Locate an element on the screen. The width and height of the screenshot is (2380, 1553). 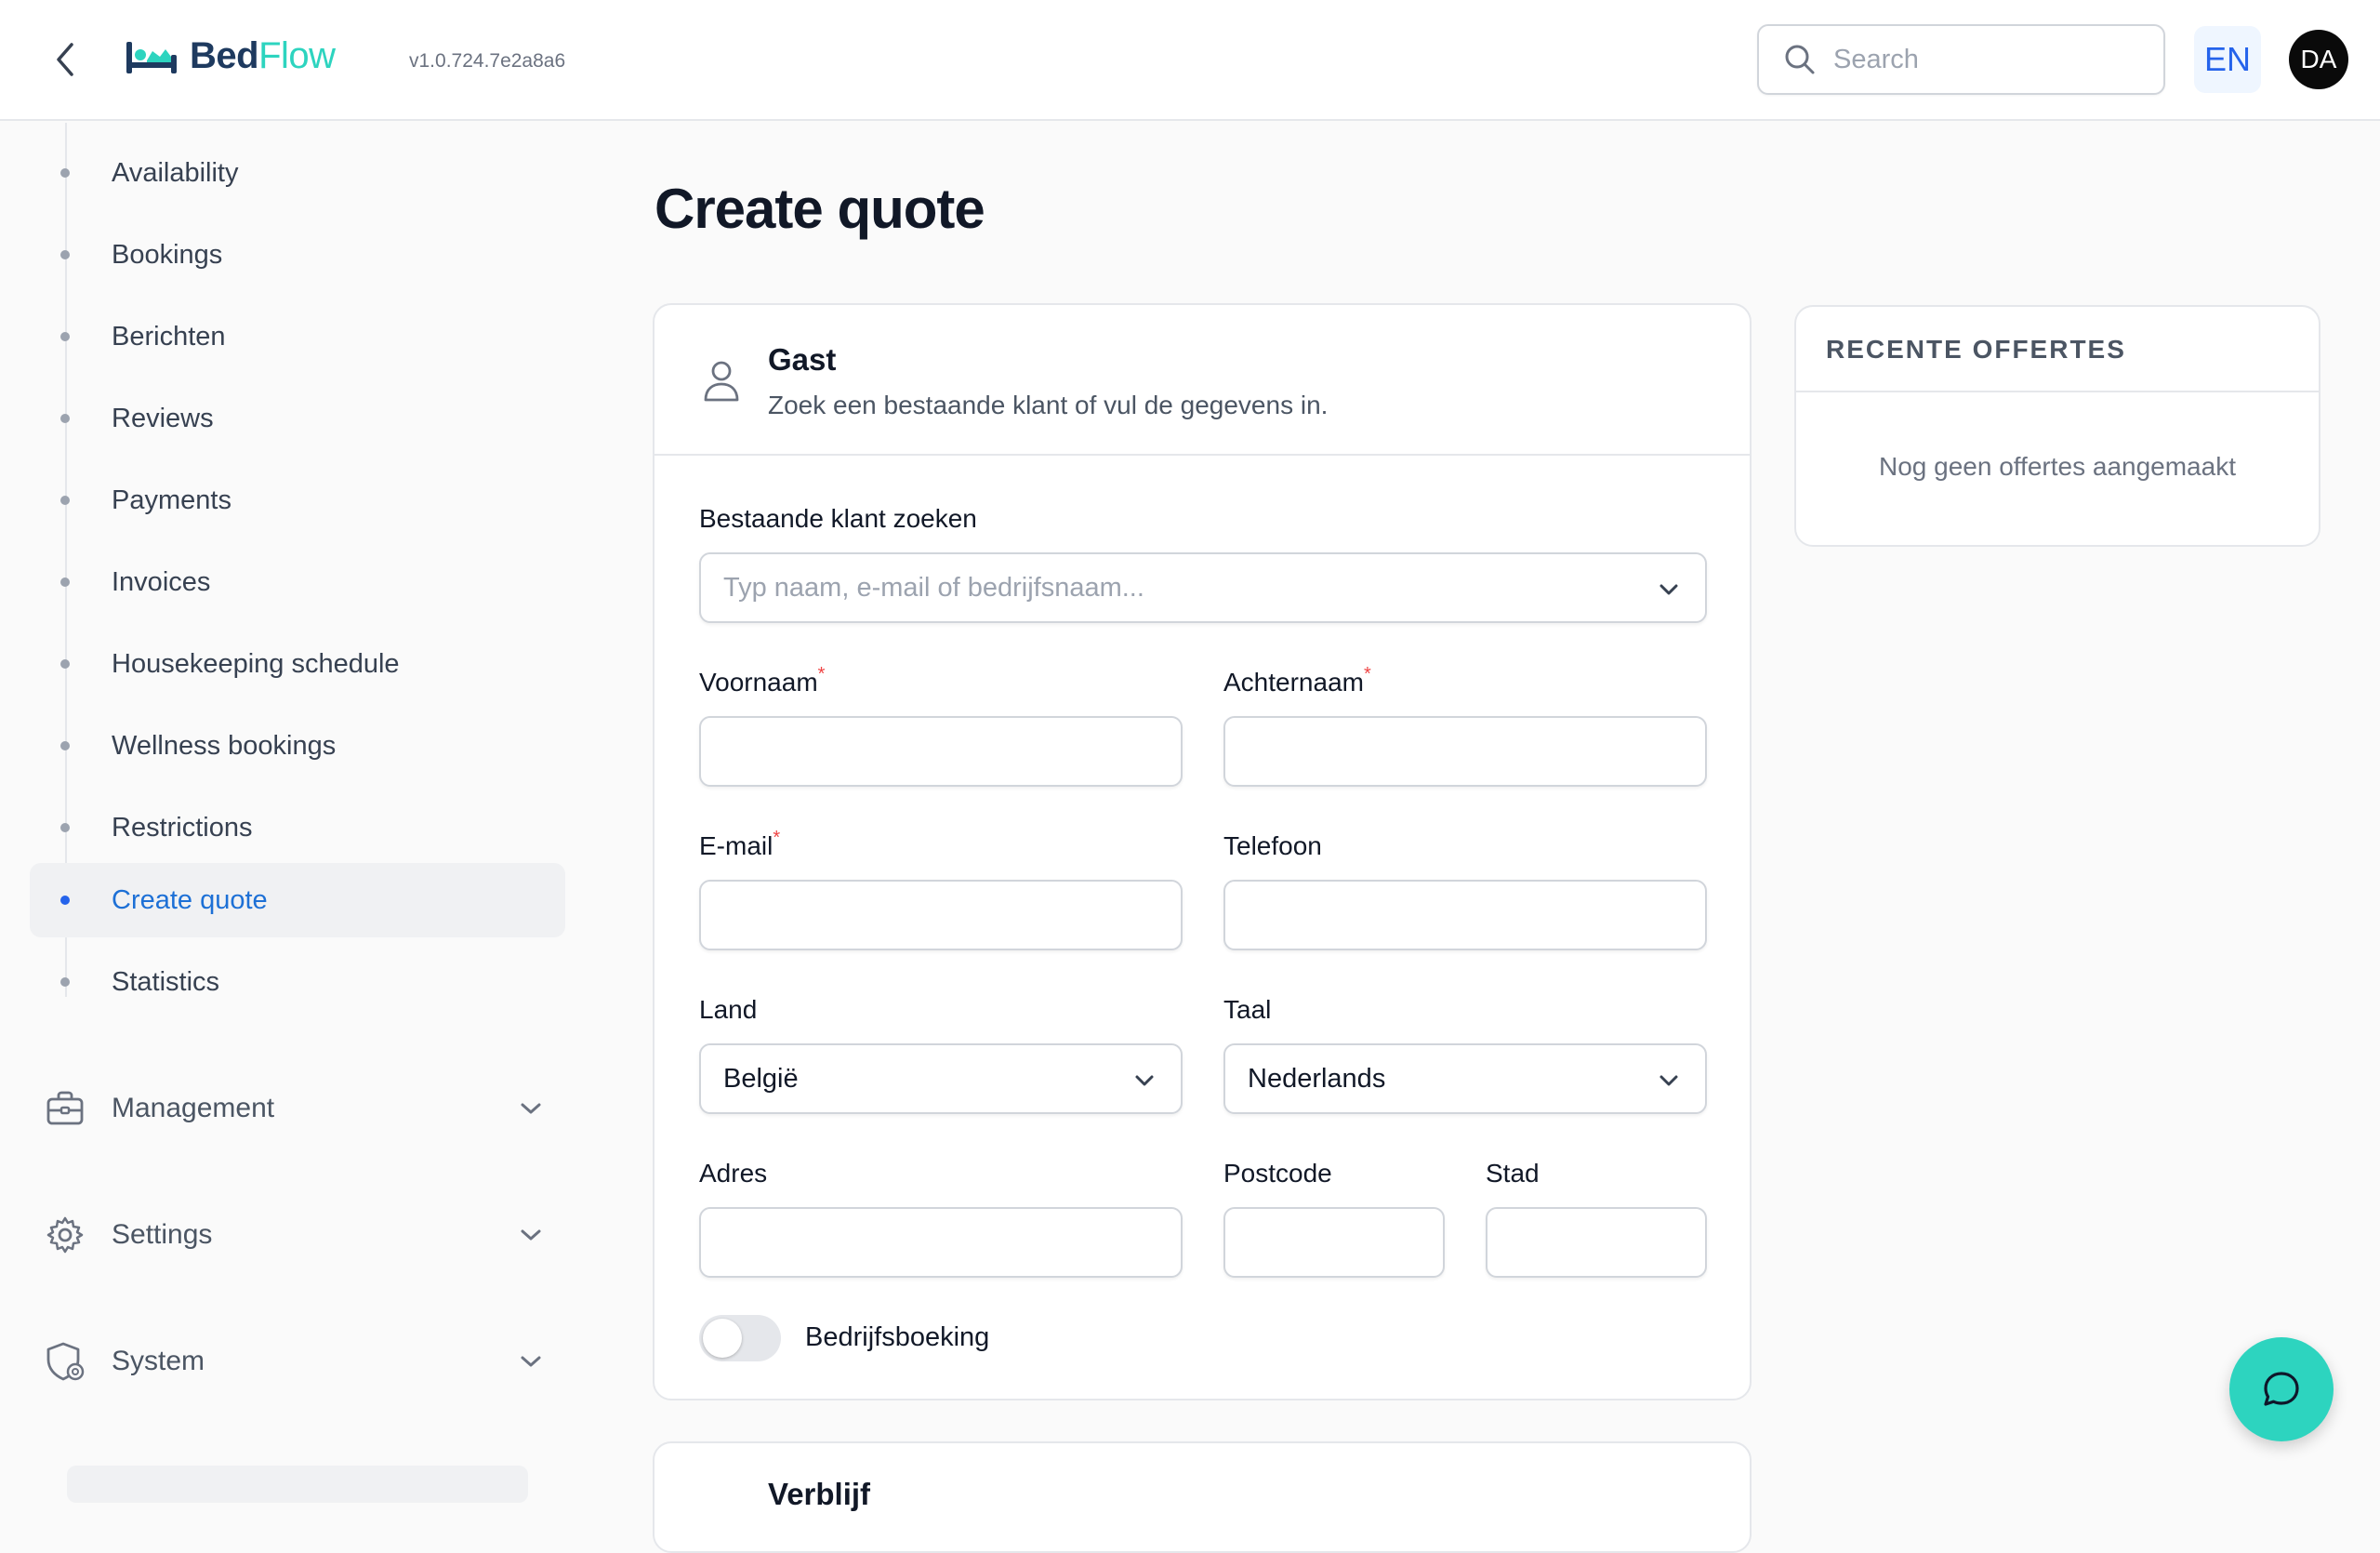
country-select: België is located at coordinates (941, 1078).